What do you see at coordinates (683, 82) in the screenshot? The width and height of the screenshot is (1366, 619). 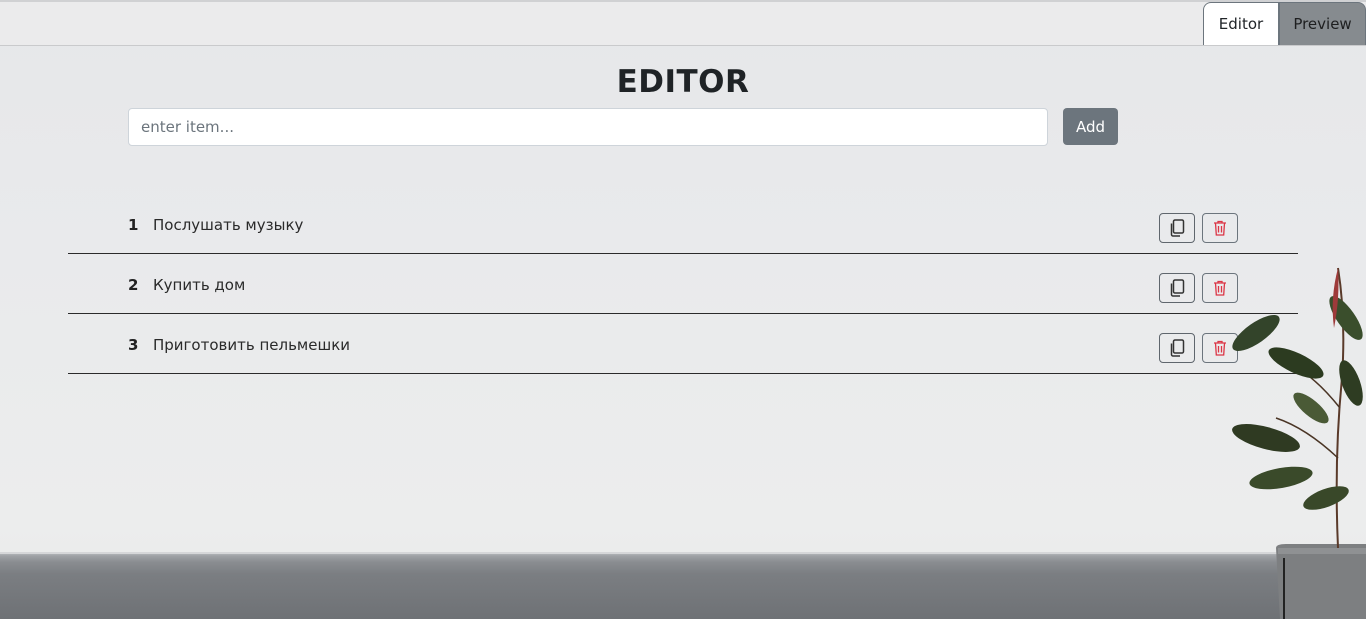 I see `page-title: EDITOR` at bounding box center [683, 82].